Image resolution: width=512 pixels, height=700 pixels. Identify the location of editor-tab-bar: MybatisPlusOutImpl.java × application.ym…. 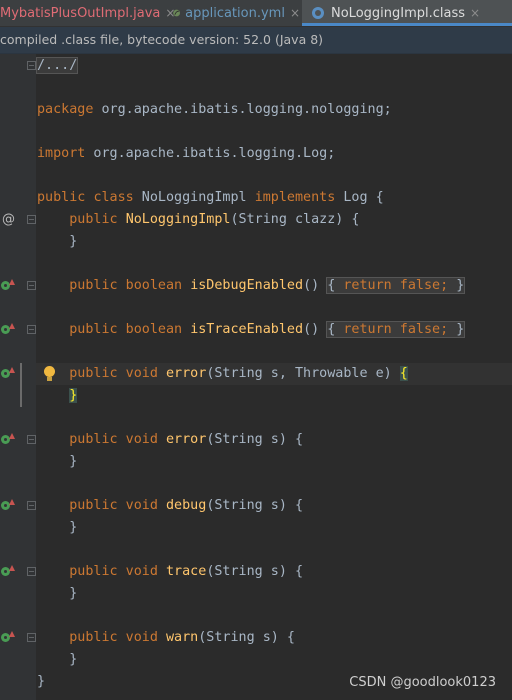
(256, 13).